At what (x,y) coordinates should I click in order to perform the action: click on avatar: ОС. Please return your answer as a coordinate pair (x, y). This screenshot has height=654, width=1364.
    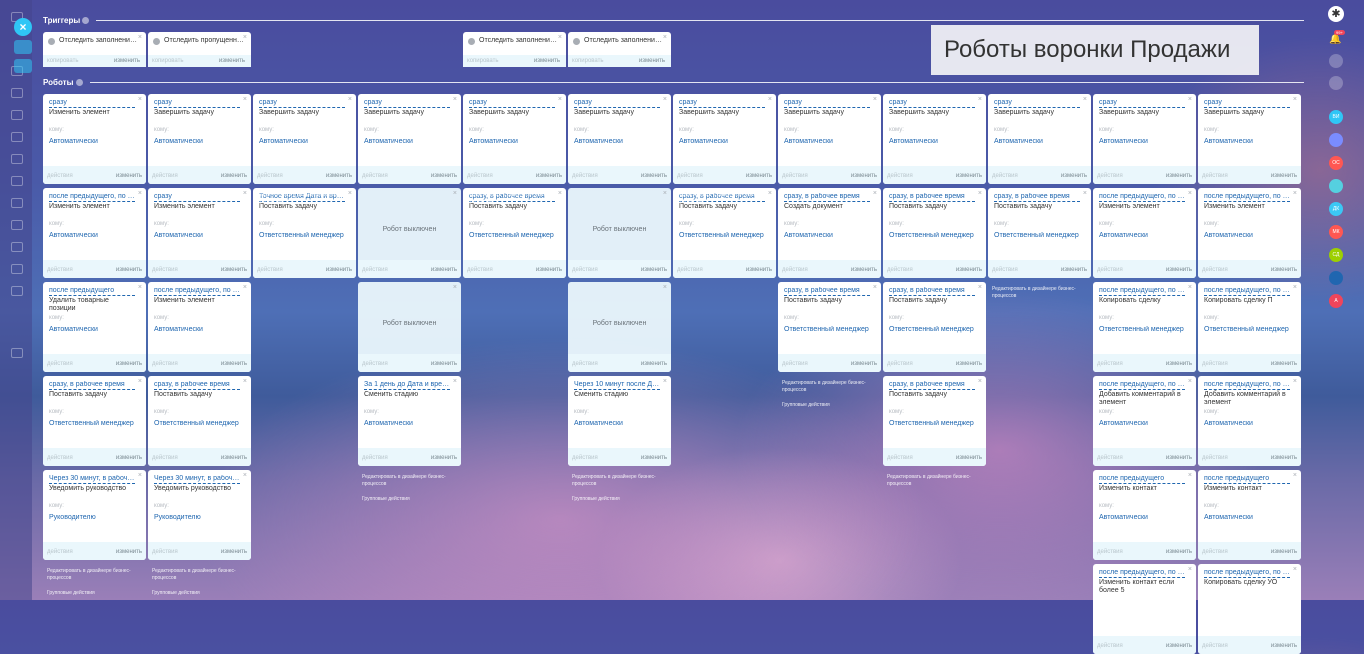
    Looking at the image, I should click on (1336, 163).